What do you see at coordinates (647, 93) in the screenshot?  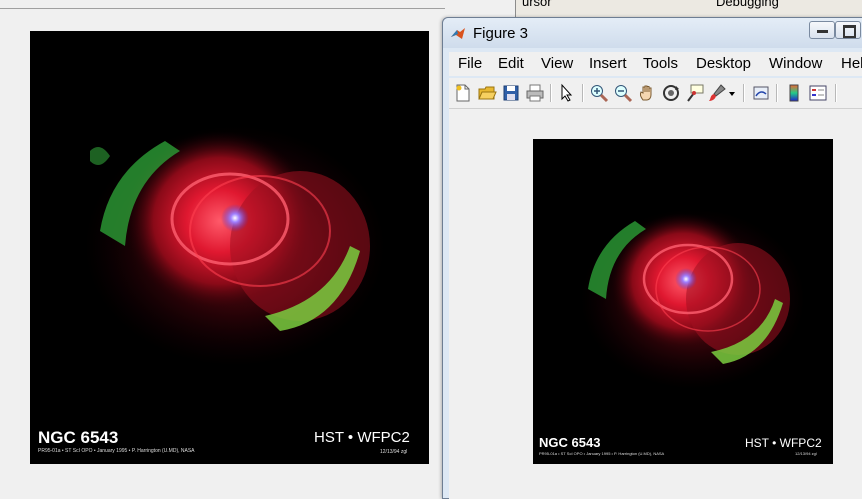 I see `pan-hand-icon` at bounding box center [647, 93].